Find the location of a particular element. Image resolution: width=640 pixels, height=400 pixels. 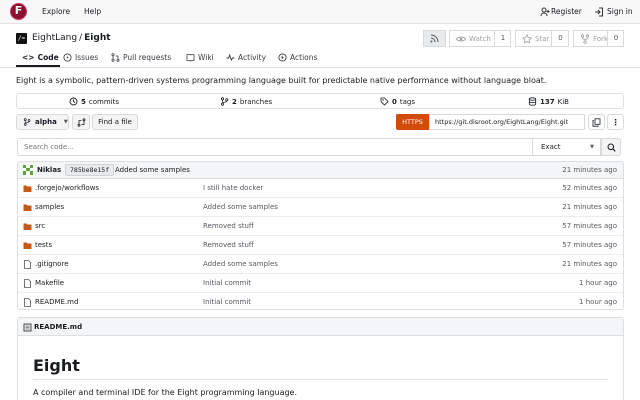

fork-icon is located at coordinates (585, 38).